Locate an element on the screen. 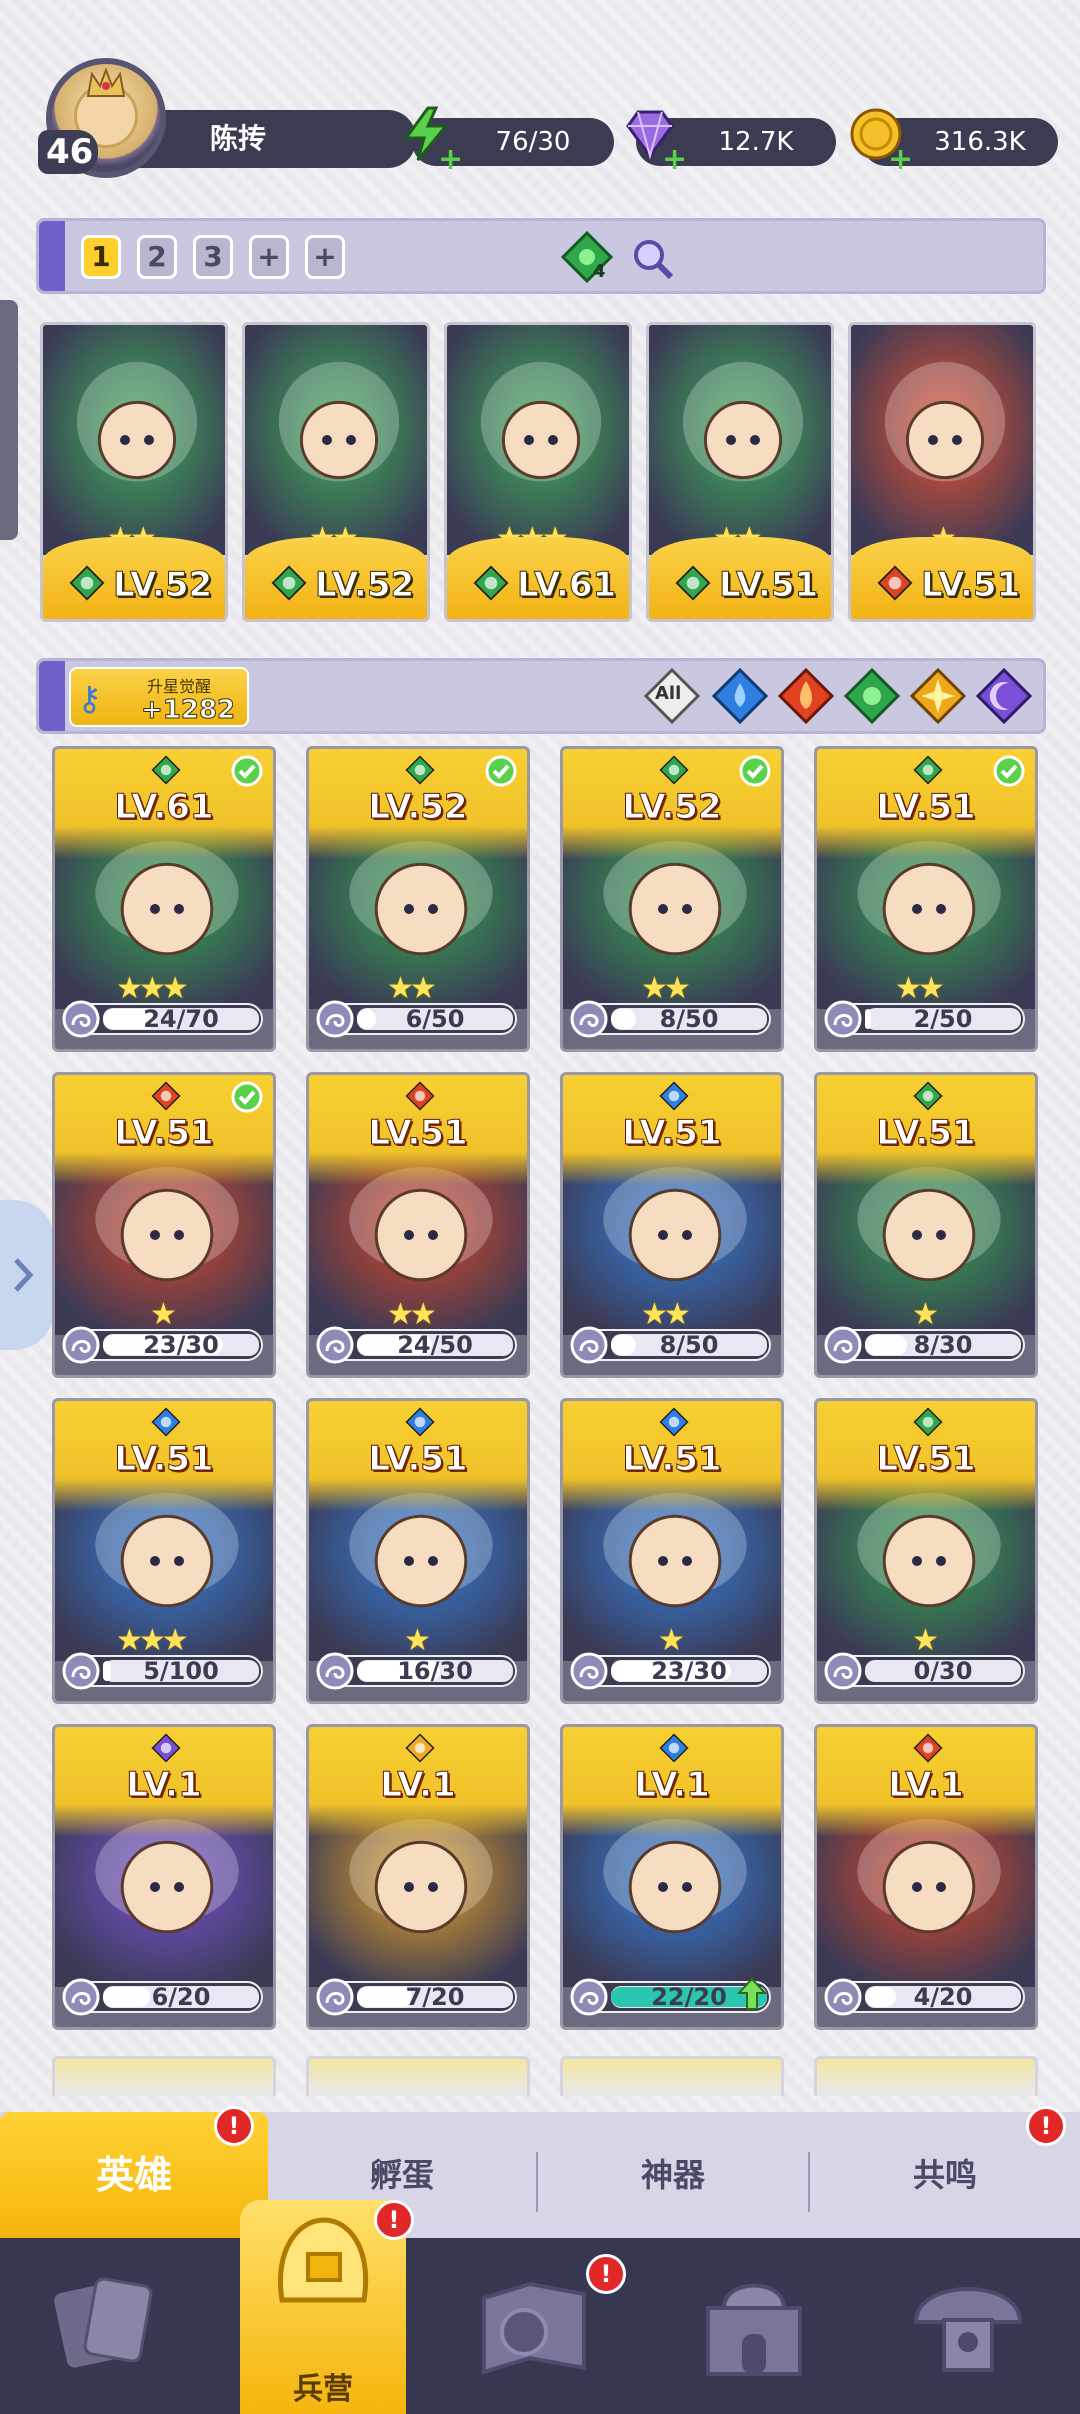  team-hero-level: LV.52 is located at coordinates (162, 585).